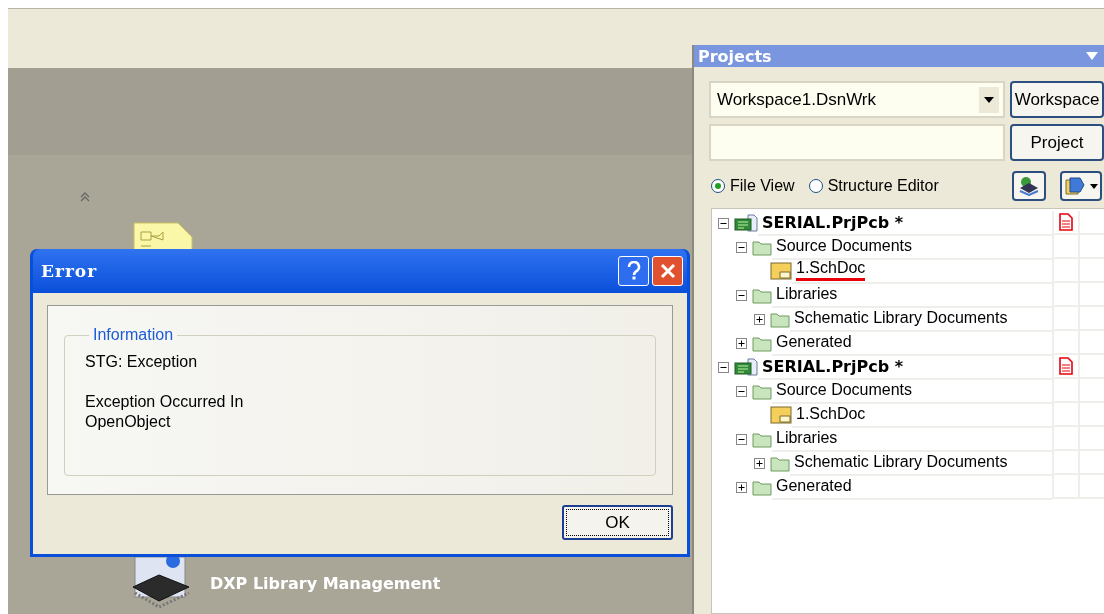  I want to click on message-text: STG: Exception, so click(142, 362).